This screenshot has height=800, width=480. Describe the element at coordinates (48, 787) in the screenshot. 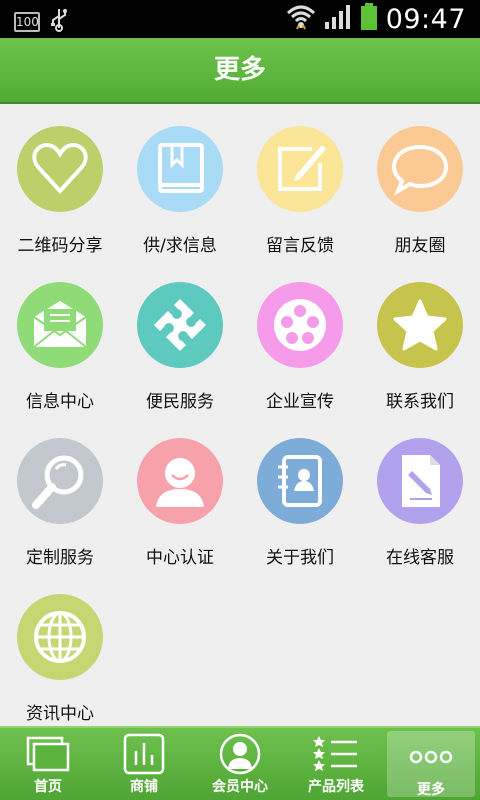

I see `nav-label: 首页` at that location.